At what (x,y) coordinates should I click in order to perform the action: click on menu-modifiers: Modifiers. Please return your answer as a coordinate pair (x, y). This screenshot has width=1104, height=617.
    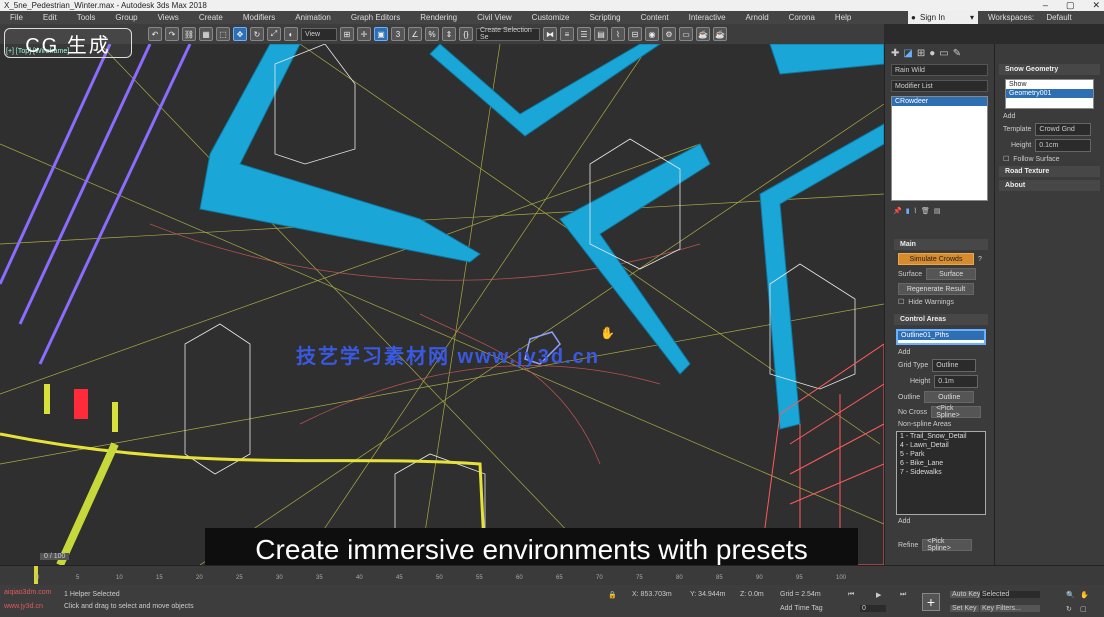
    Looking at the image, I should click on (259, 17).